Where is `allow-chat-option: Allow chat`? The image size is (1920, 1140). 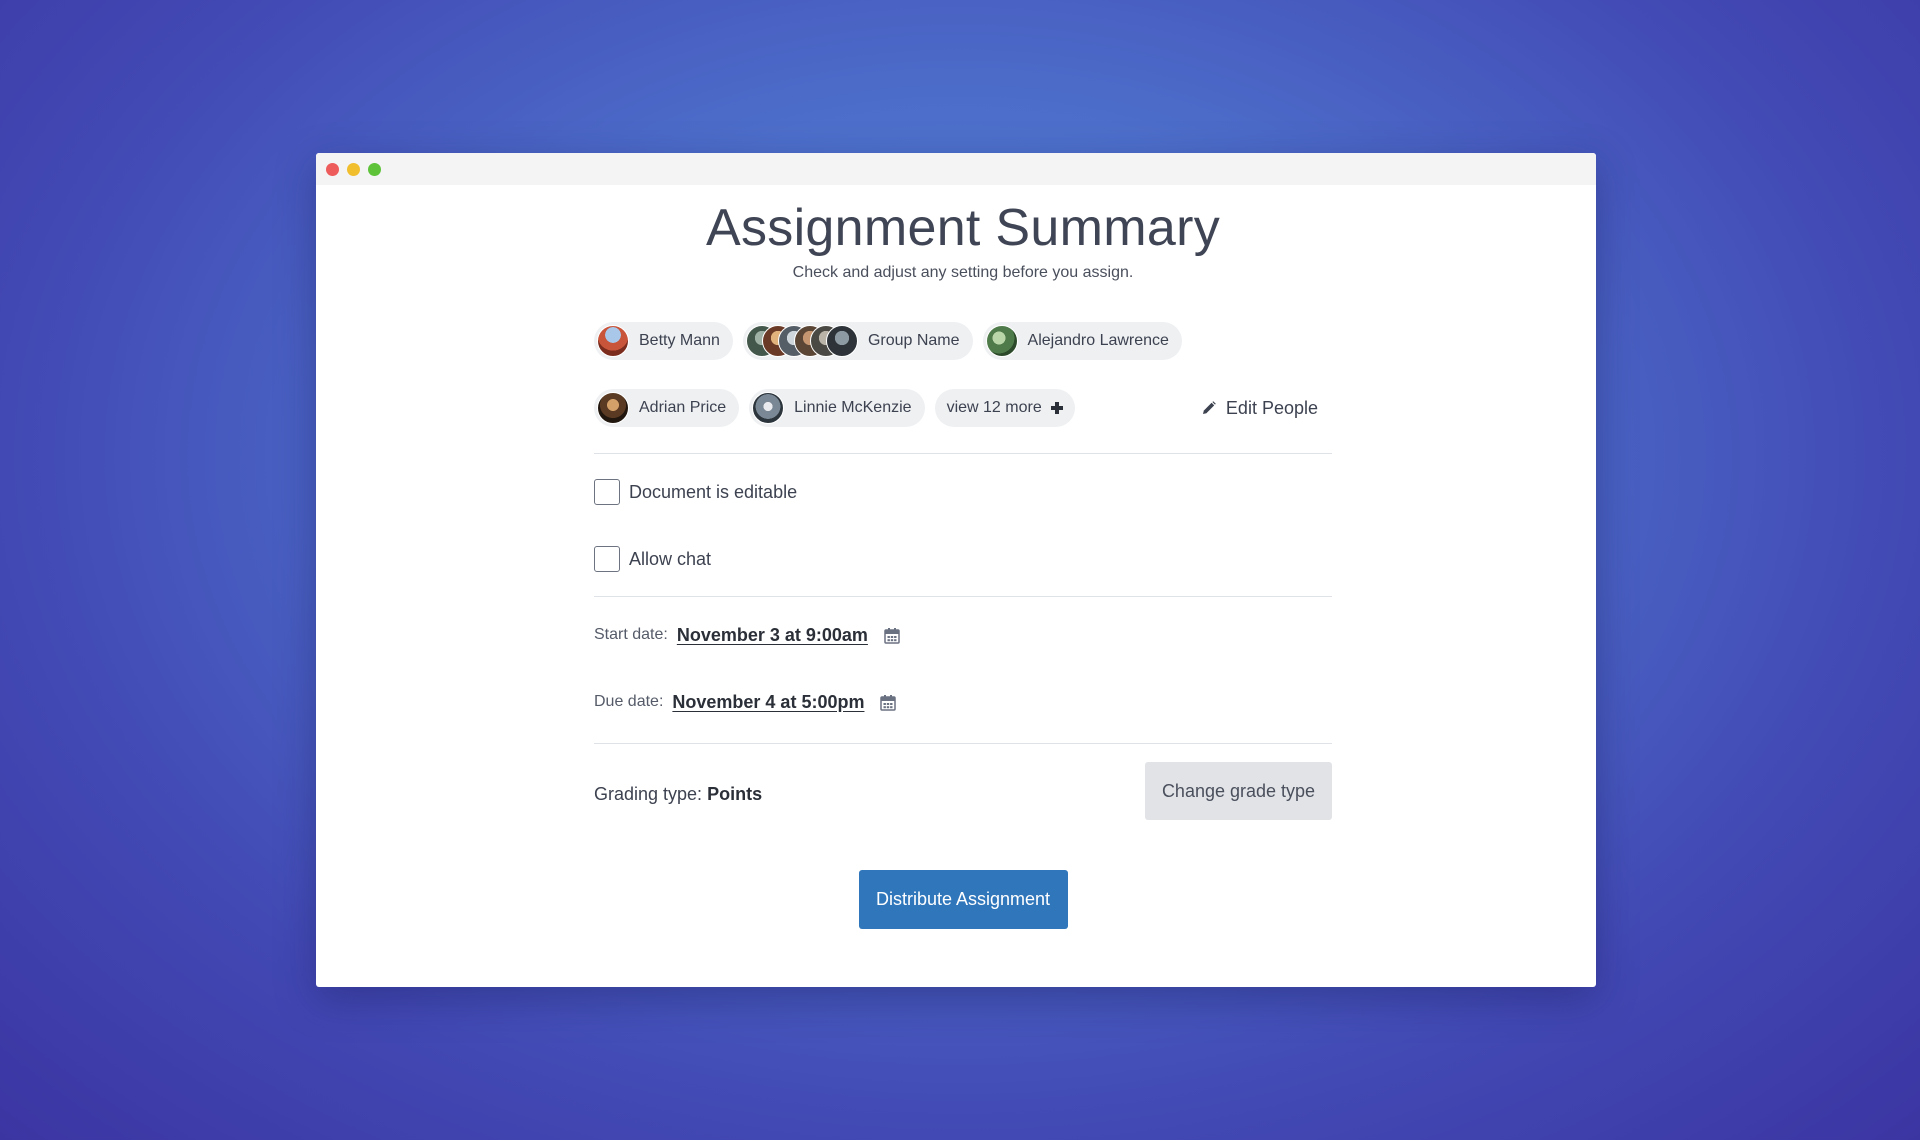
allow-chat-option: Allow chat is located at coordinates (963, 559).